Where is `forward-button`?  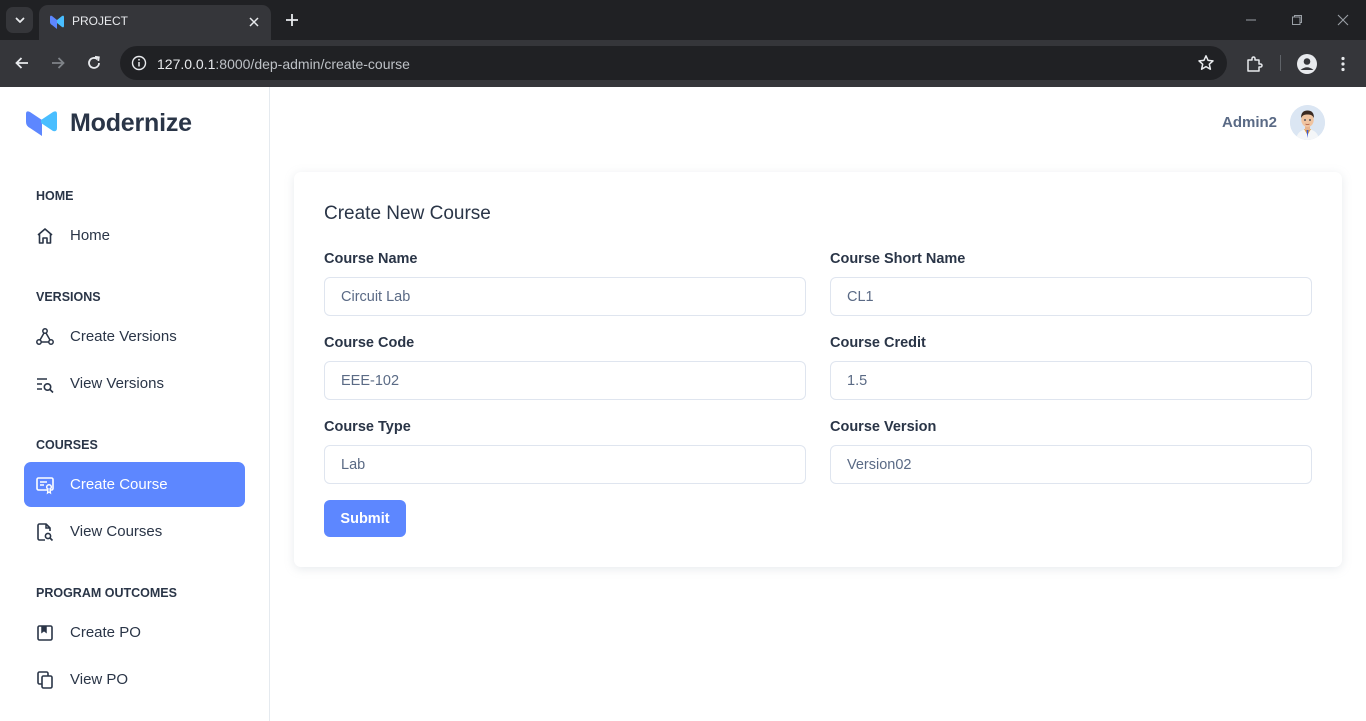 forward-button is located at coordinates (58, 63).